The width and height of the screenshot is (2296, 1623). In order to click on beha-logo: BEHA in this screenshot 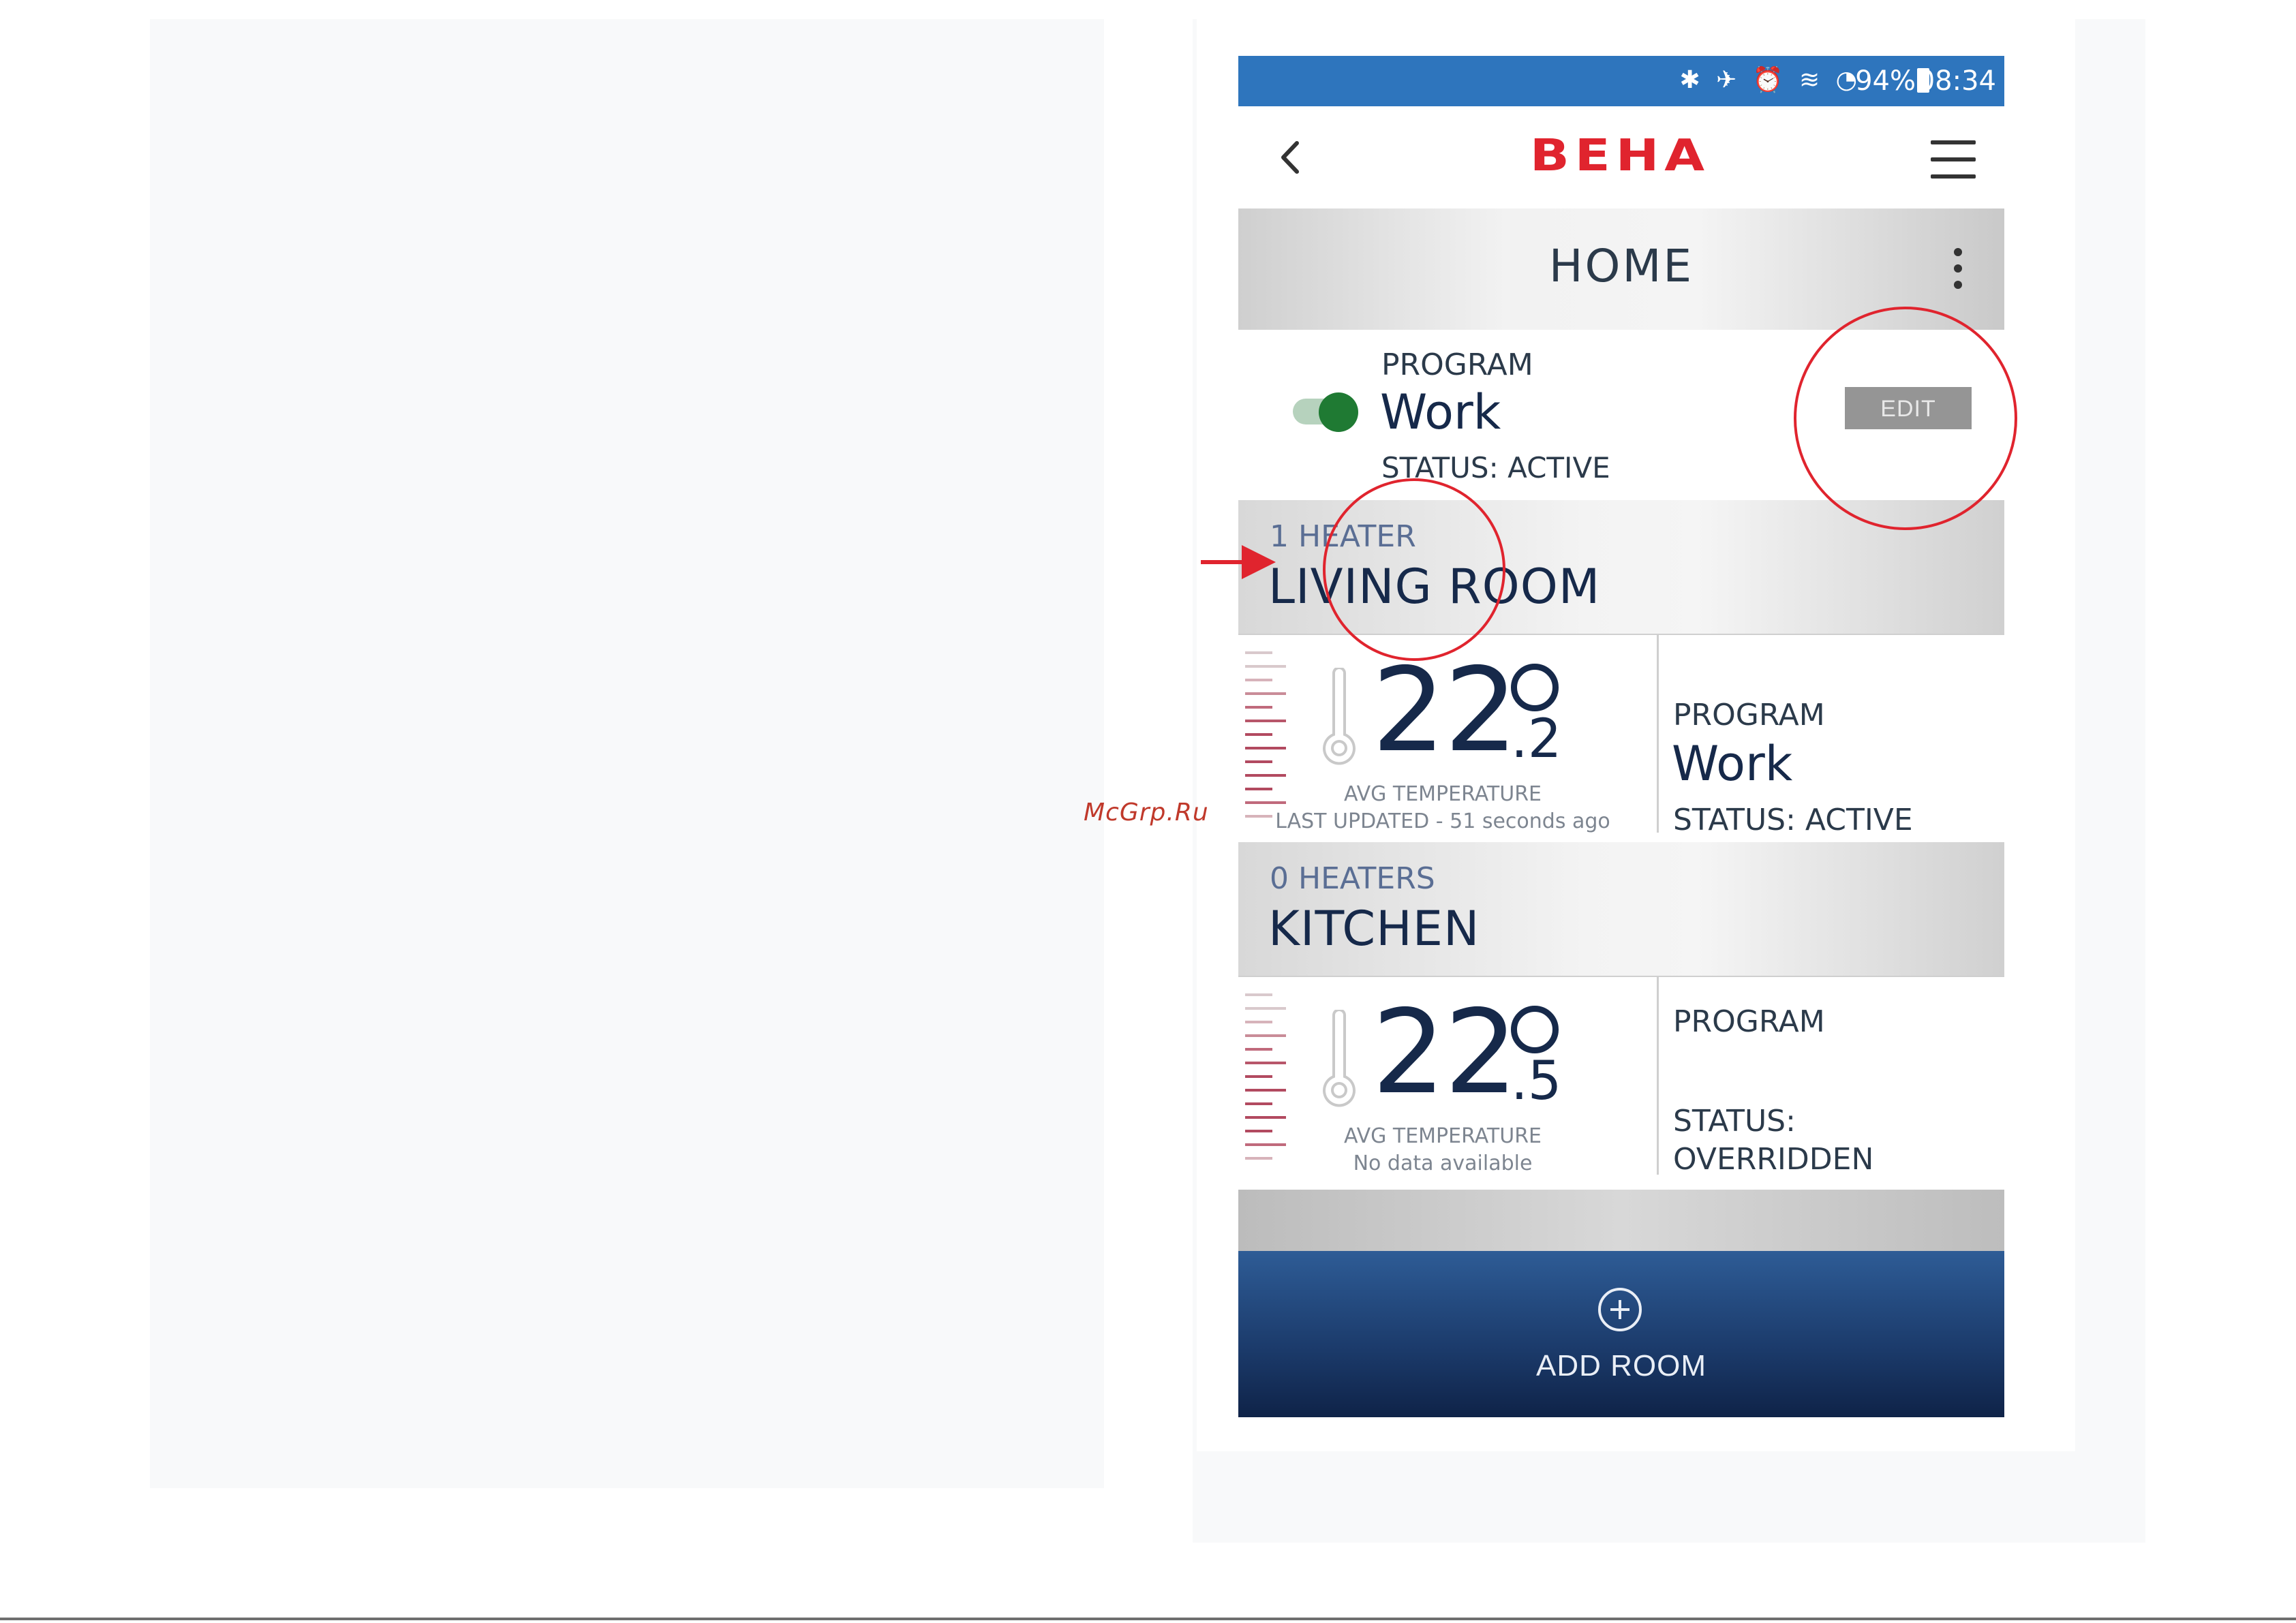, I will do `click(1620, 155)`.